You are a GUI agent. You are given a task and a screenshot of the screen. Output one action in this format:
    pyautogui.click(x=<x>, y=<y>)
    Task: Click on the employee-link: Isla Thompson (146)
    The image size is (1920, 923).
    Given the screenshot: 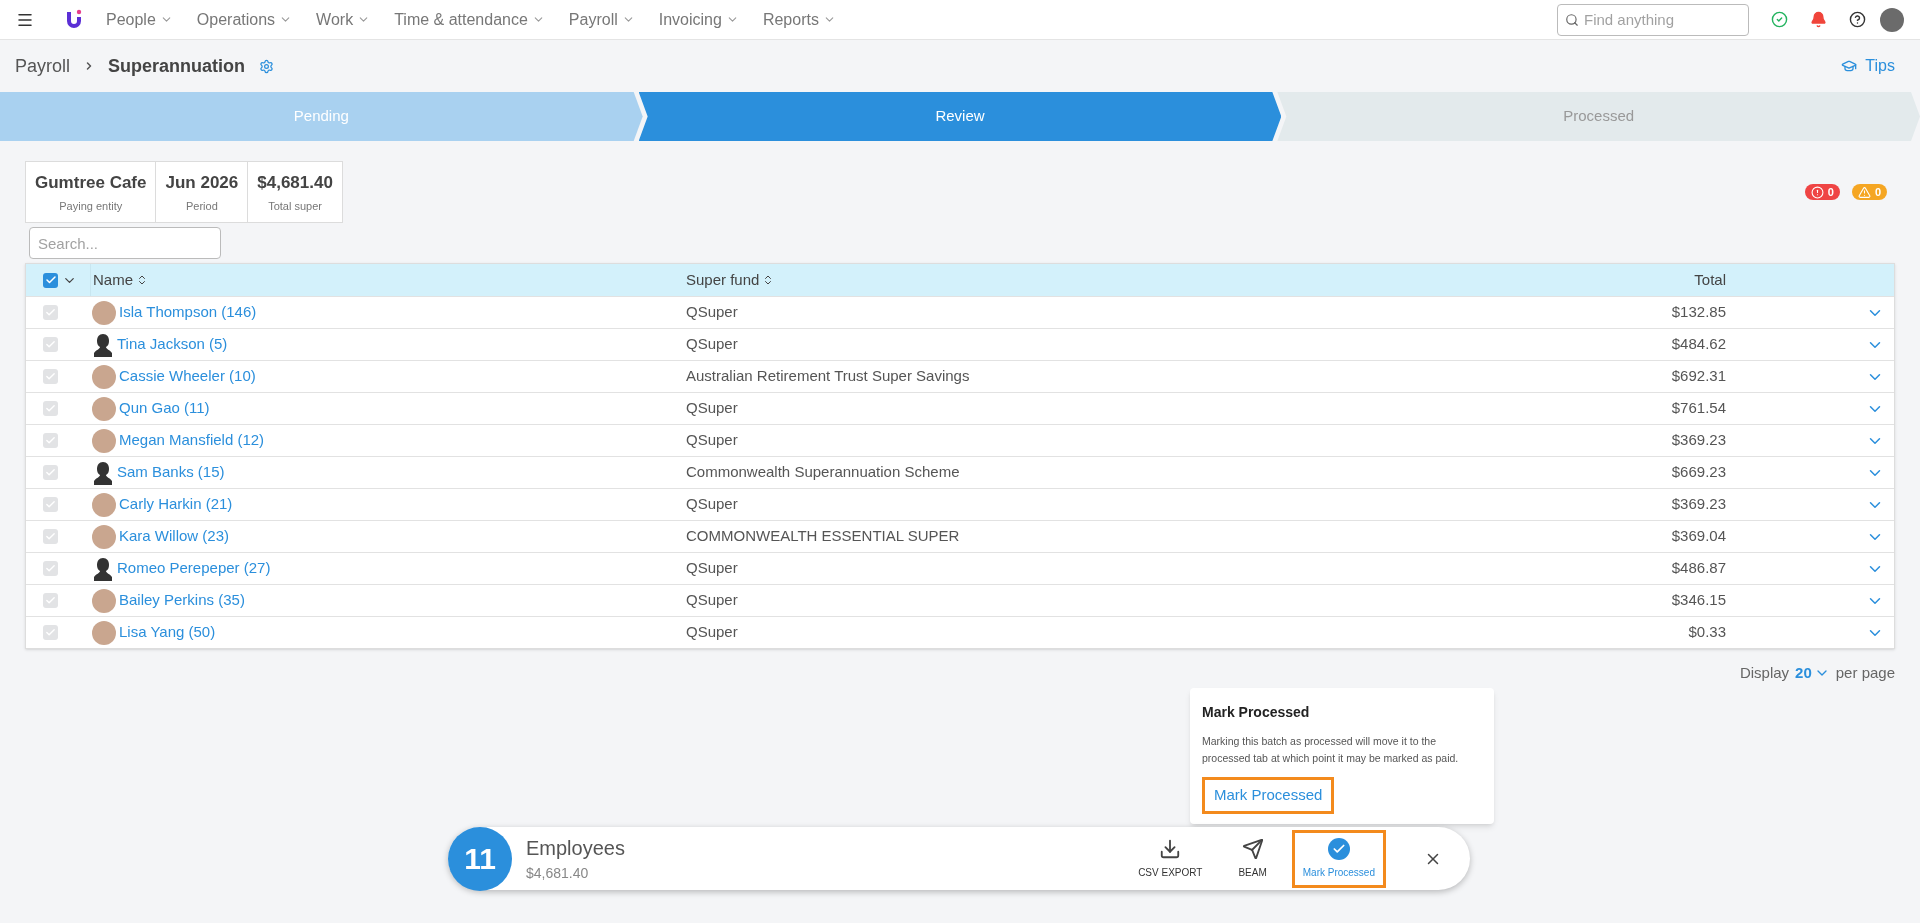 What is the action you would take?
    pyautogui.click(x=188, y=312)
    